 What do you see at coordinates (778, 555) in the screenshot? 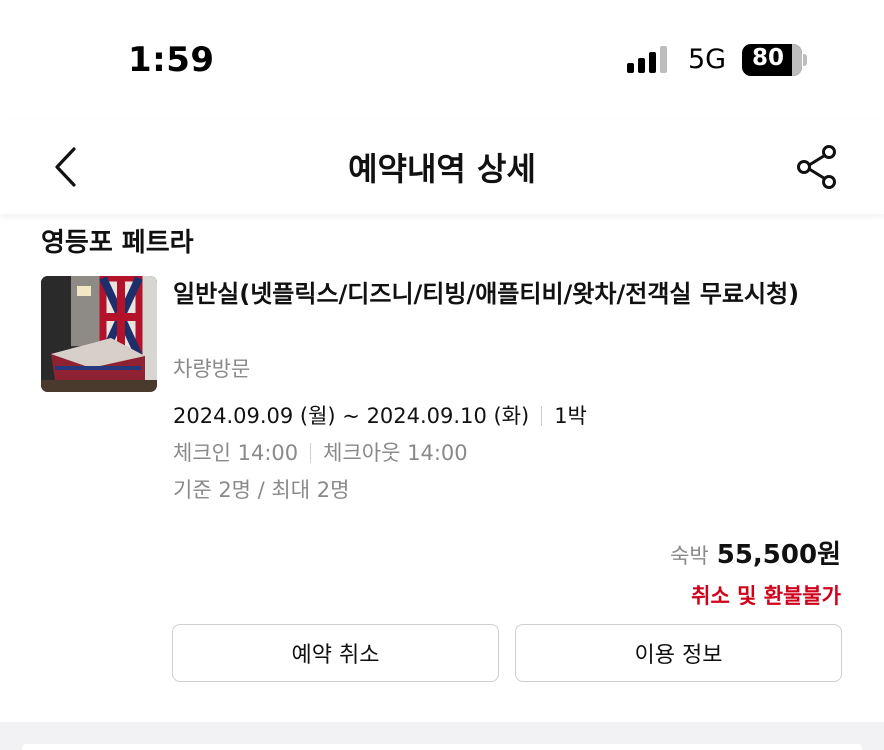
I see `price-value: 55,500원` at bounding box center [778, 555].